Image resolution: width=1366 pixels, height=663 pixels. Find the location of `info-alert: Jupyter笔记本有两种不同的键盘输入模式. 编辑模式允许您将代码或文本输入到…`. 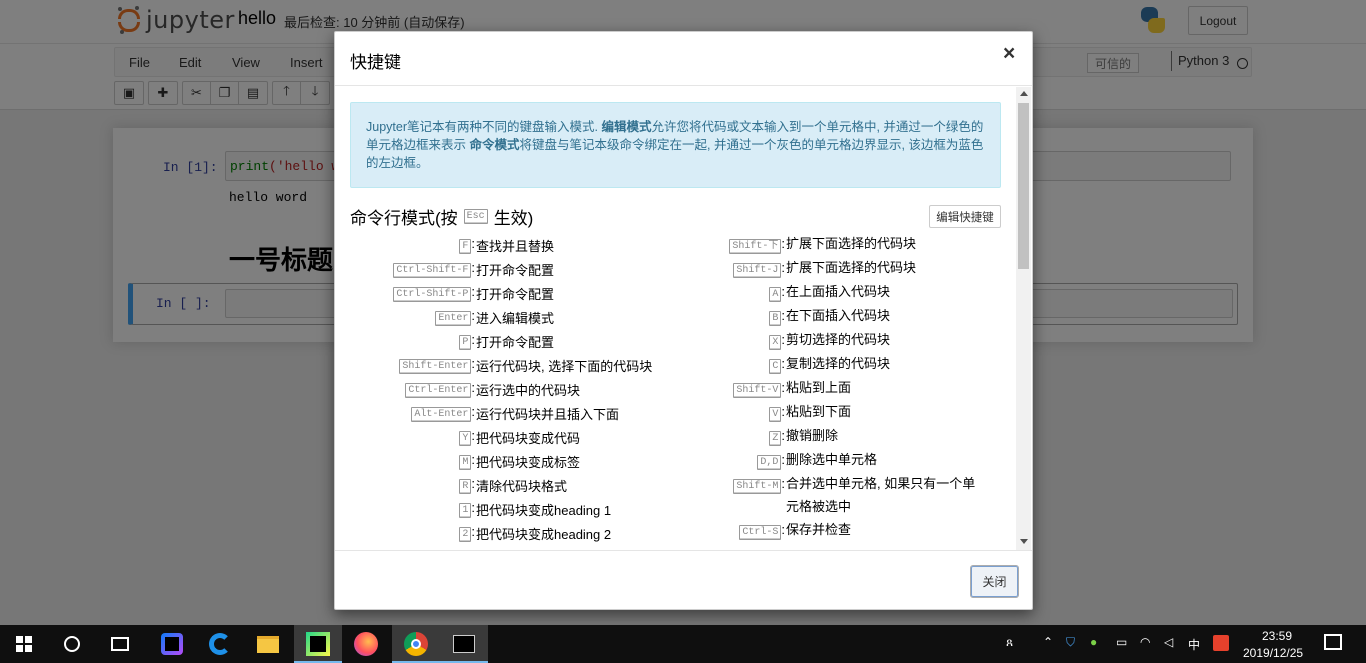

info-alert: Jupyter笔记本有两种不同的键盘输入模式. 编辑模式允许您将代码或文本输入到… is located at coordinates (675, 145).